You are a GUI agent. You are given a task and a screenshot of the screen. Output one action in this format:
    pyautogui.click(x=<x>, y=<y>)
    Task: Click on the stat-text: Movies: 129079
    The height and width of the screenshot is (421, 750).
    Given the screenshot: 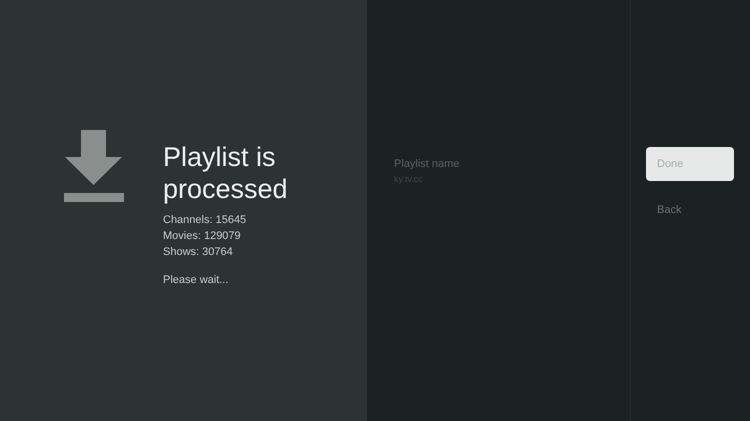 What is the action you would take?
    pyautogui.click(x=202, y=236)
    